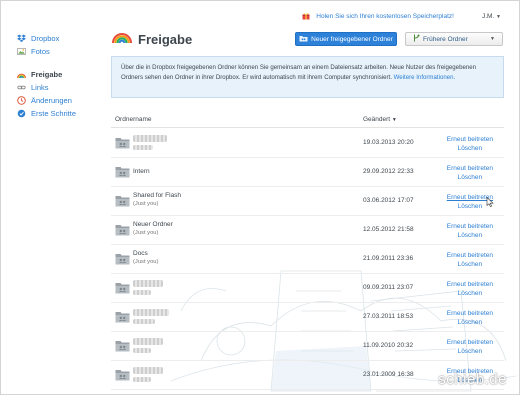 The width and height of the screenshot is (520, 395). I want to click on dropbox-icon, so click(21, 38).